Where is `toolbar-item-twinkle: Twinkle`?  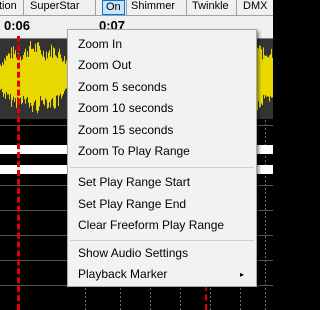
toolbar-item-twinkle: Twinkle is located at coordinates (210, 7).